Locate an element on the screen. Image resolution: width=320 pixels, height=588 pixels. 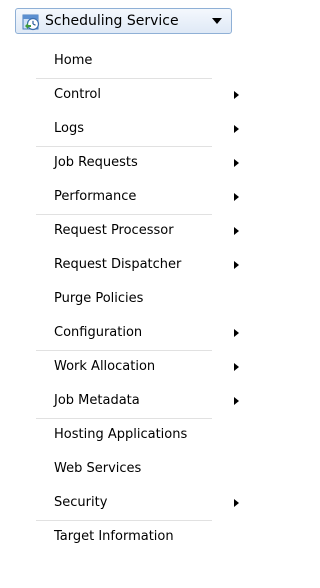
menu-item-target-information: Target Information is located at coordinates (142, 537).